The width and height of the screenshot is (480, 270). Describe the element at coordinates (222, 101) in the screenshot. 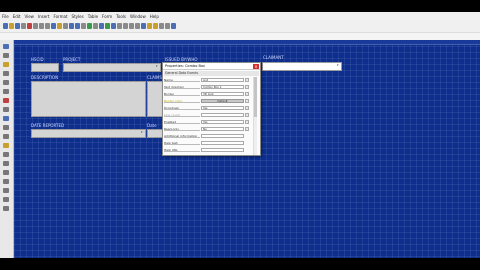

I see `property-value-button: Default` at that location.